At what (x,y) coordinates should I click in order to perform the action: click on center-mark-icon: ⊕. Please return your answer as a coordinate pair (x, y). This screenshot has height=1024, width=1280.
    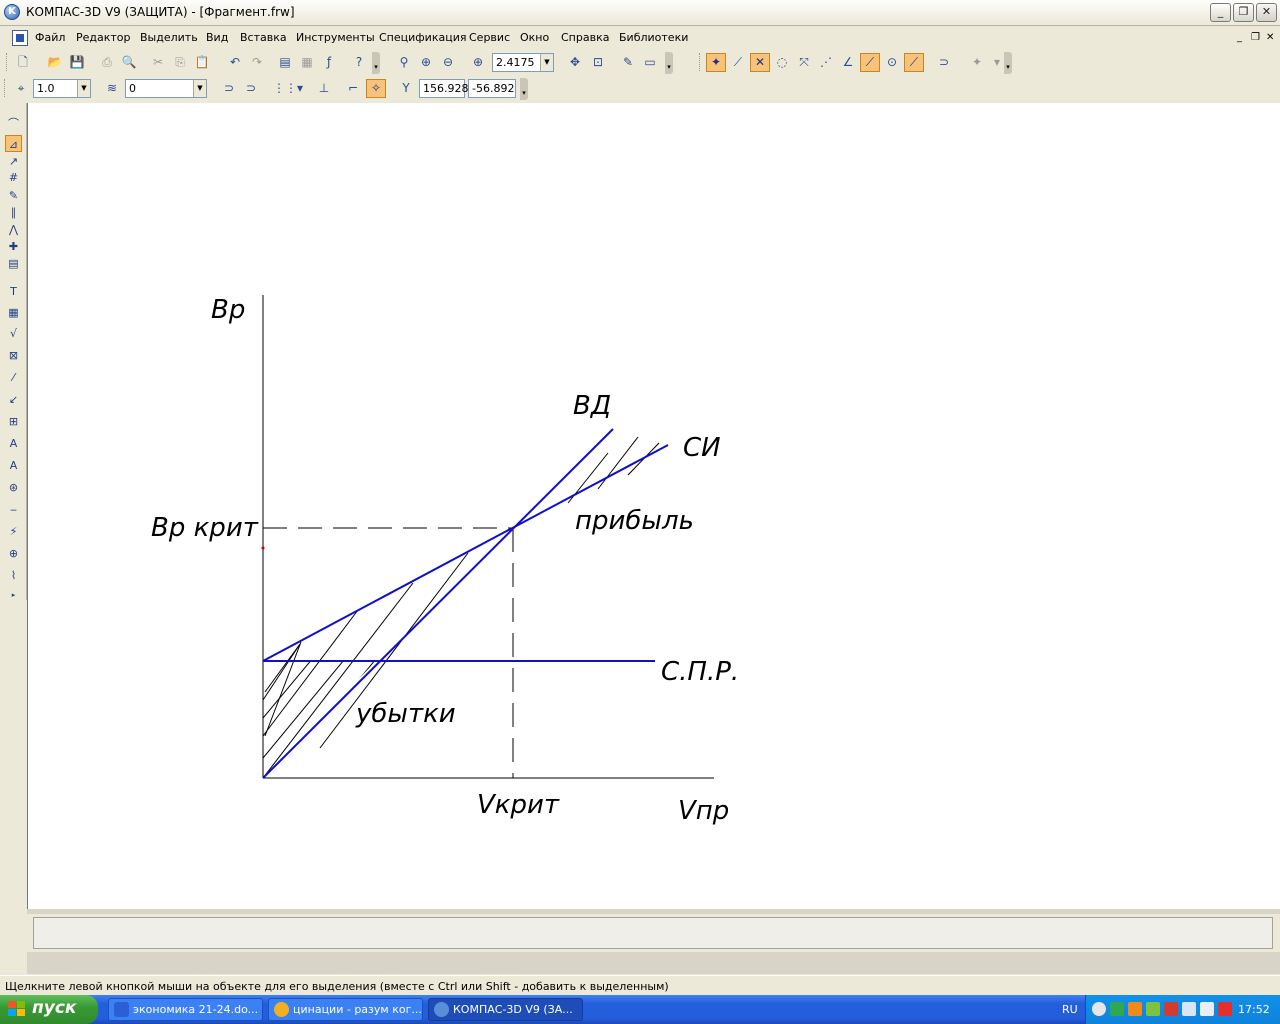
    Looking at the image, I should click on (13, 553).